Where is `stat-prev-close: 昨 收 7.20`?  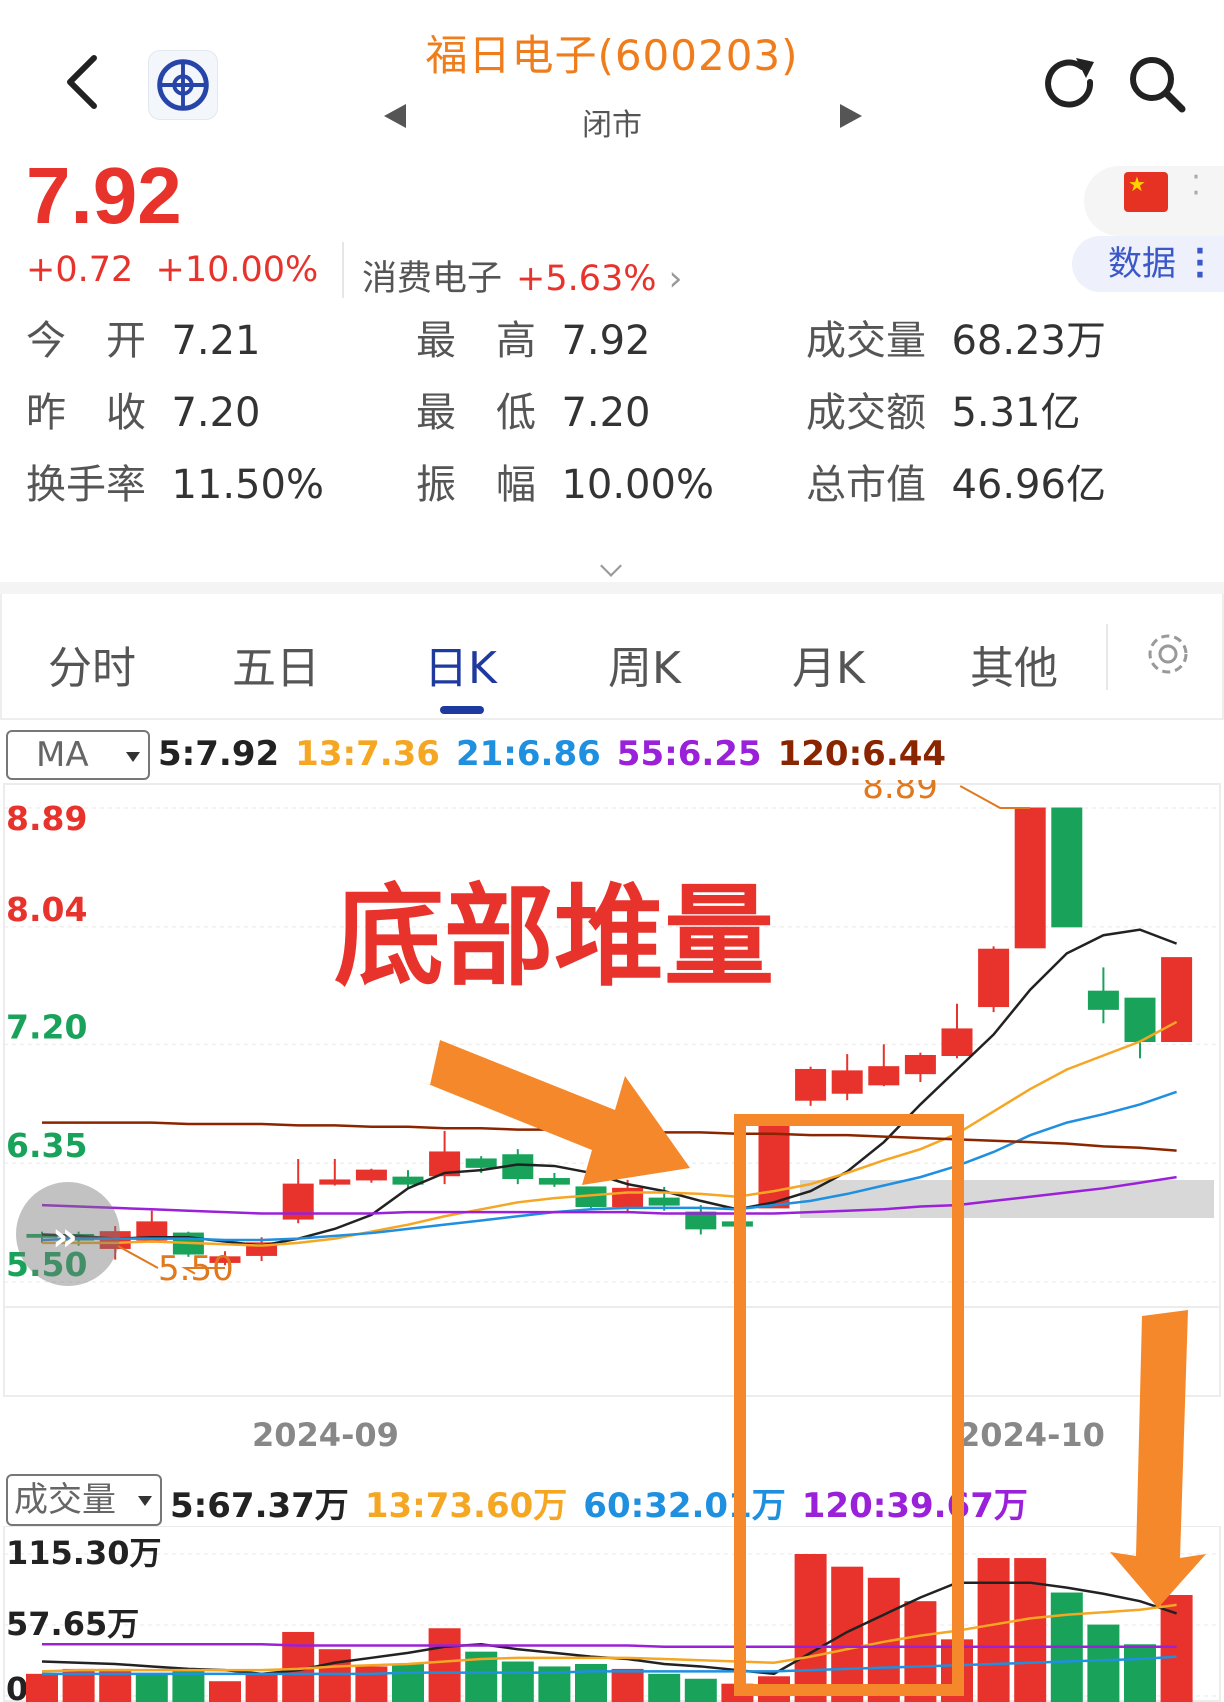
stat-prev-close: 昨 收 7.20 is located at coordinates (143, 413).